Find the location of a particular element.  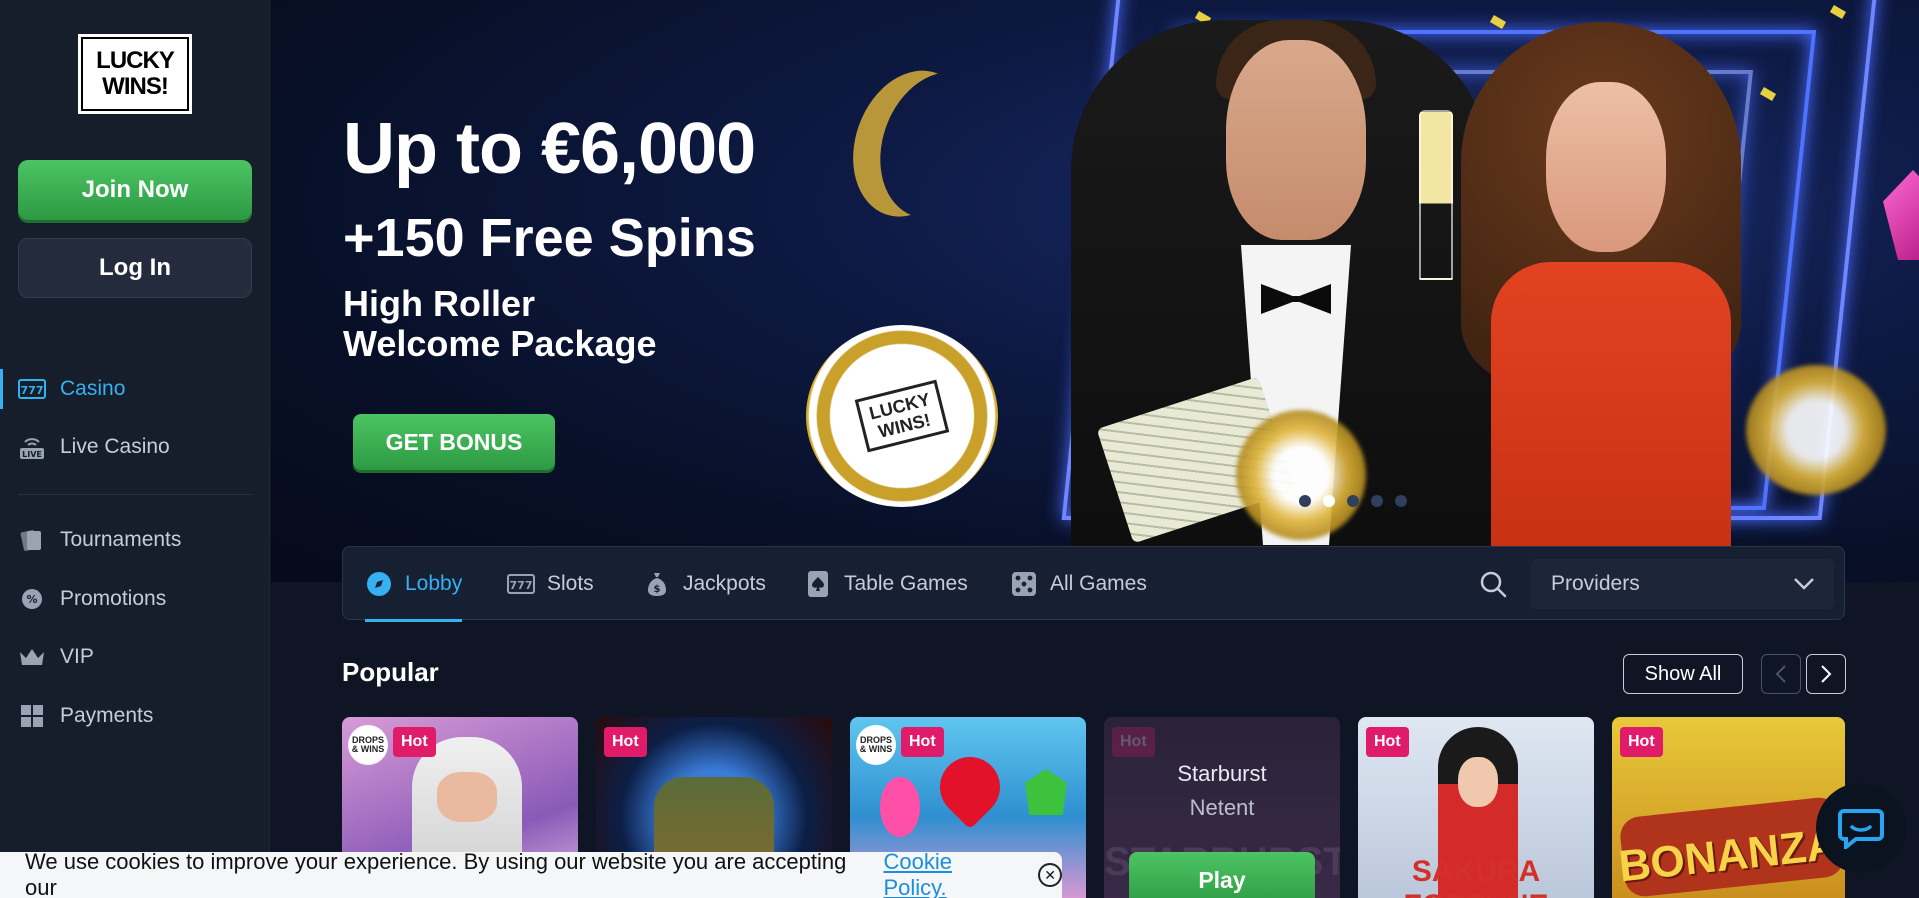

champagne-glass is located at coordinates (1436, 195).